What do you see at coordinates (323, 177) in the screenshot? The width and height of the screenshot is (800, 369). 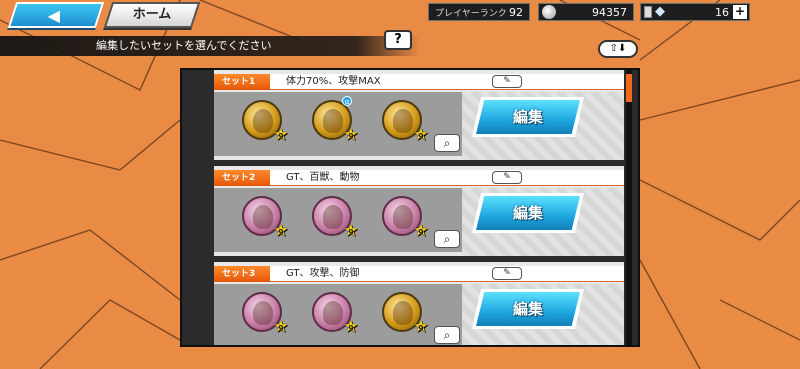 I see `set-name: GT、百獣、動物` at bounding box center [323, 177].